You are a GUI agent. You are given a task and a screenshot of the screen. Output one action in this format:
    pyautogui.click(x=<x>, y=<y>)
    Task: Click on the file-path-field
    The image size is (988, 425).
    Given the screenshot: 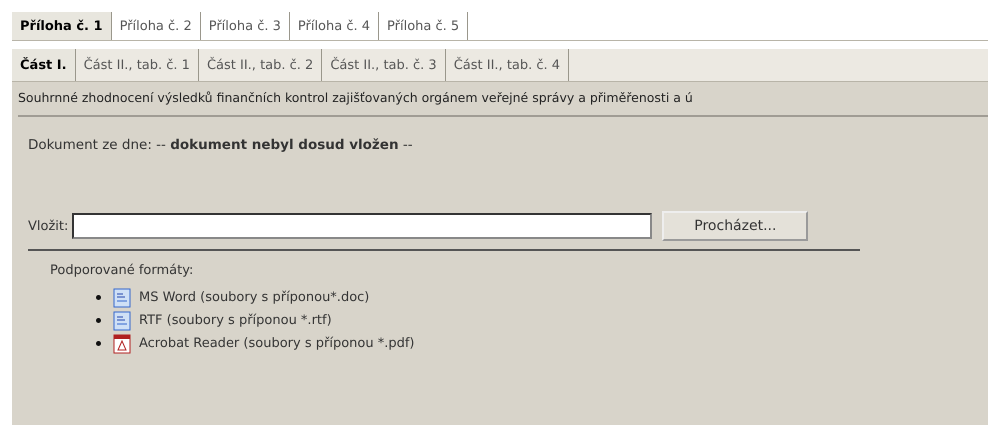 What is the action you would take?
    pyautogui.click(x=362, y=226)
    